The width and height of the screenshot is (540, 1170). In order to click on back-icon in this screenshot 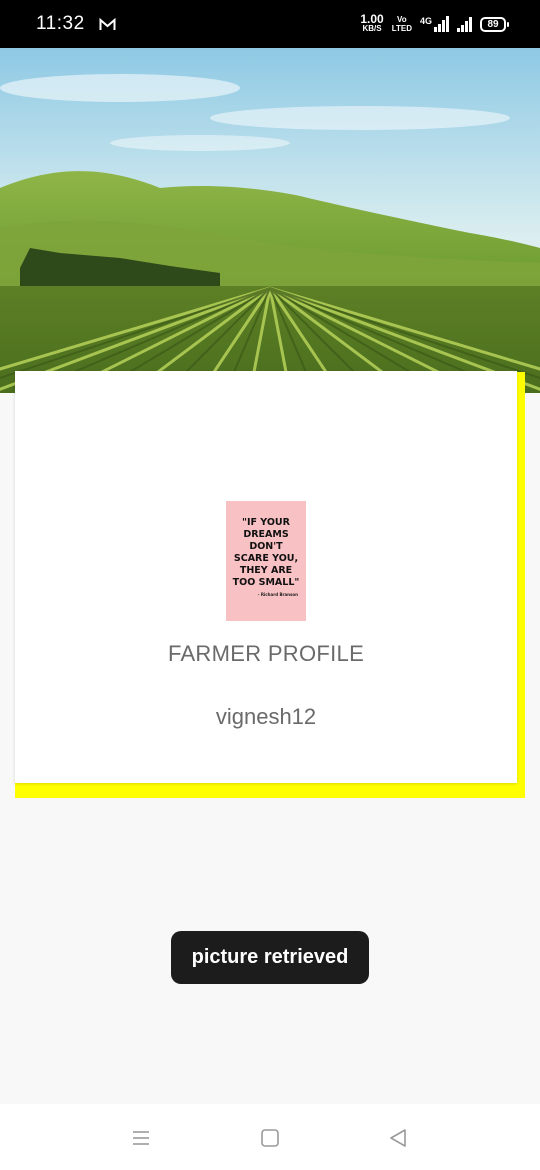, I will do `click(398, 1138)`.